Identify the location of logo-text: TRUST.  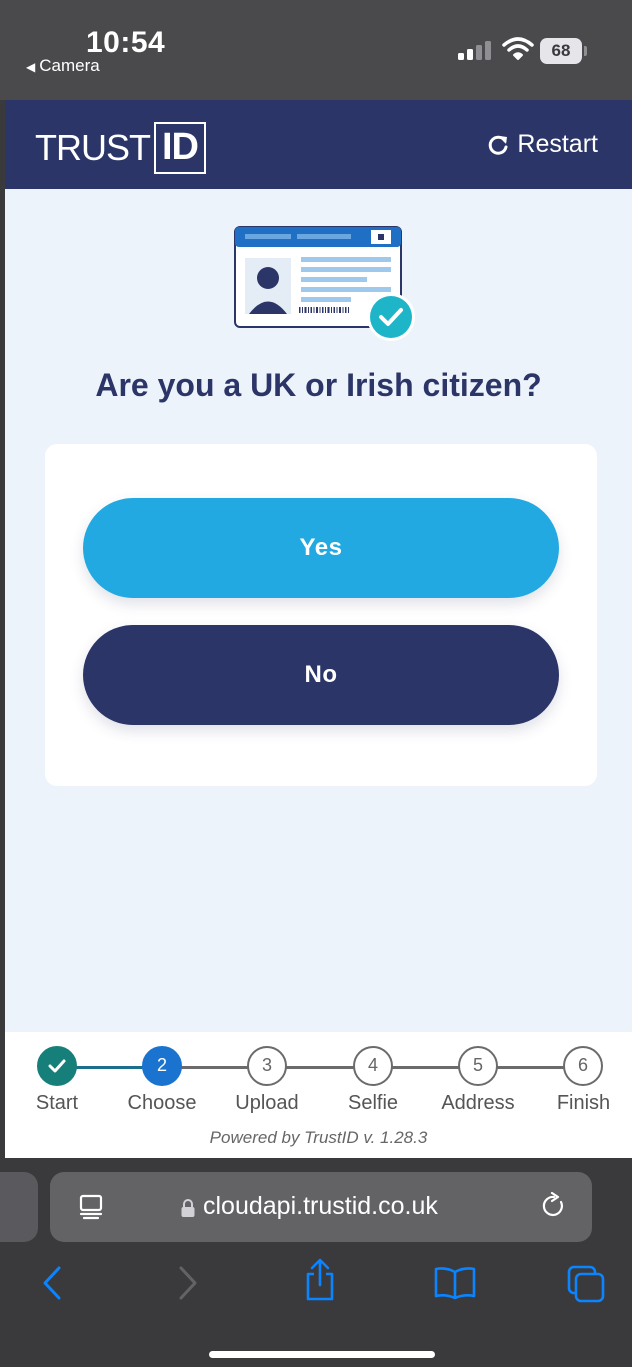
(93, 147).